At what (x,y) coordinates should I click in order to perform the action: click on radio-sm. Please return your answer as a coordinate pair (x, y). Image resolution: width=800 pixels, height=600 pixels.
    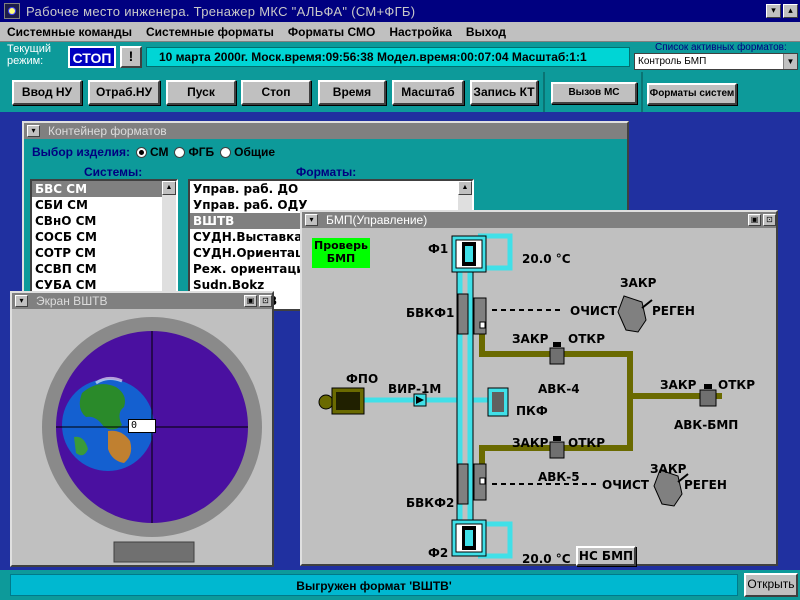
    Looking at the image, I should click on (141, 152).